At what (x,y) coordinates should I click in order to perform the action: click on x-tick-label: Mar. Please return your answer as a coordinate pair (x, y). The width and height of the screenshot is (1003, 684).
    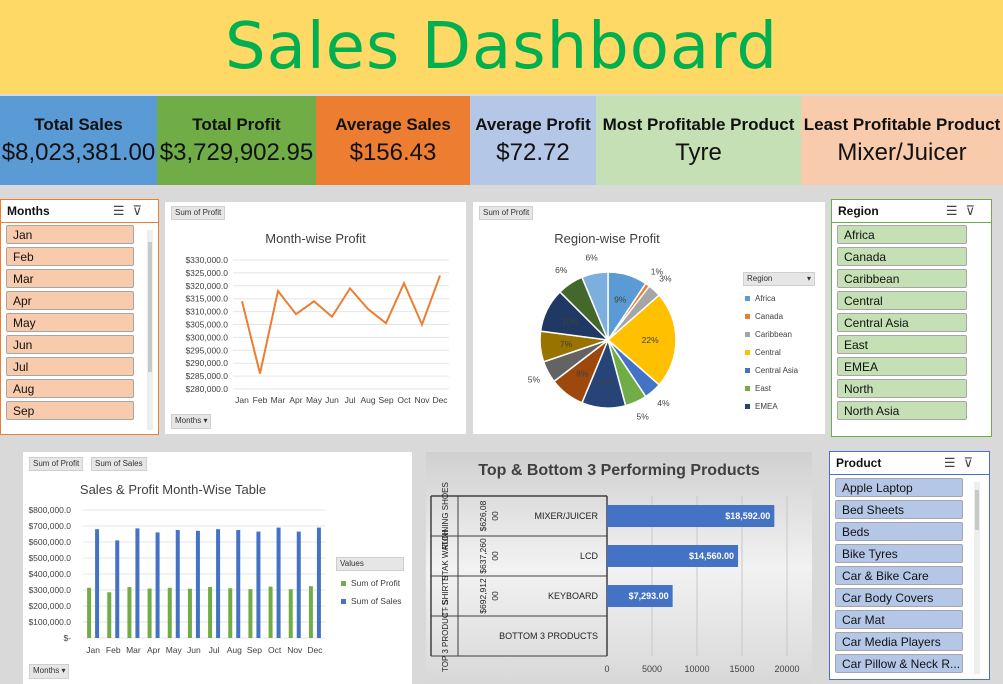
    Looking at the image, I should click on (133, 650).